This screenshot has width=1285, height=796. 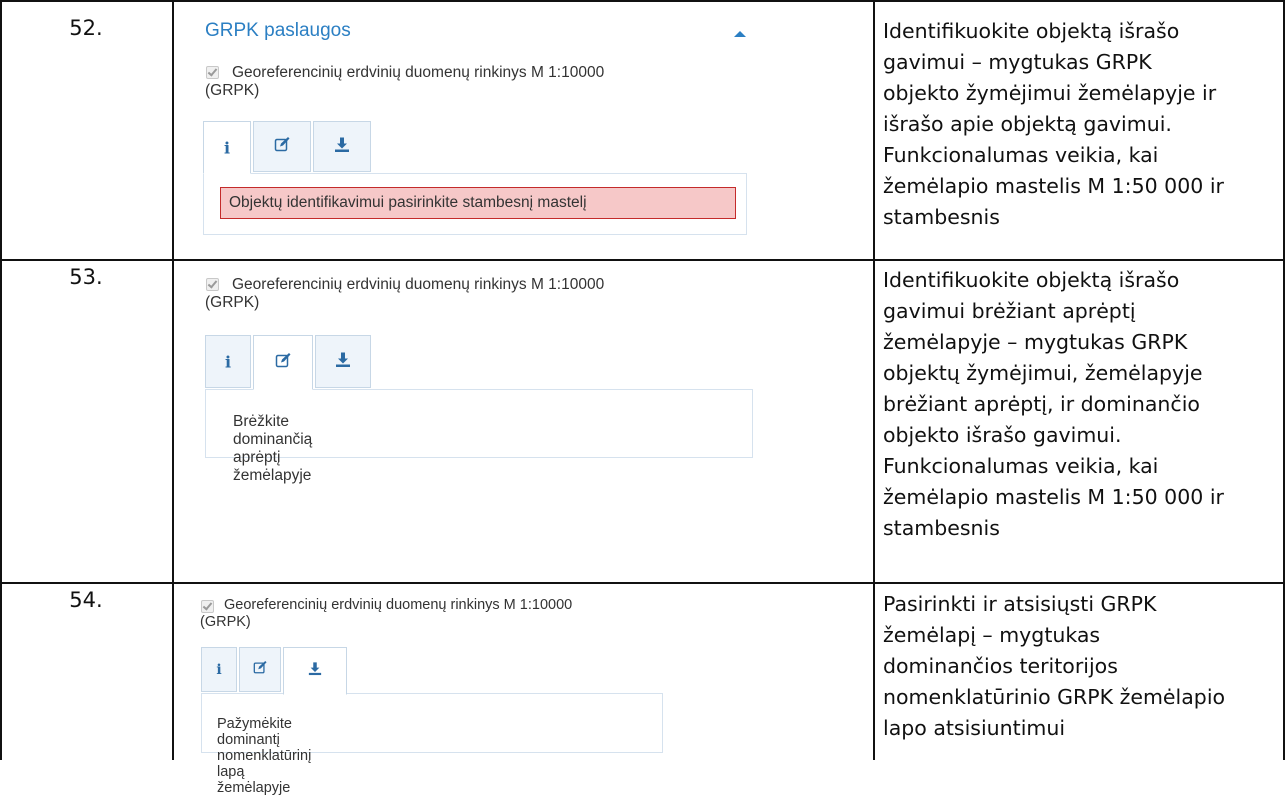 What do you see at coordinates (86, 277) in the screenshot?
I see `row-number: 53.` at bounding box center [86, 277].